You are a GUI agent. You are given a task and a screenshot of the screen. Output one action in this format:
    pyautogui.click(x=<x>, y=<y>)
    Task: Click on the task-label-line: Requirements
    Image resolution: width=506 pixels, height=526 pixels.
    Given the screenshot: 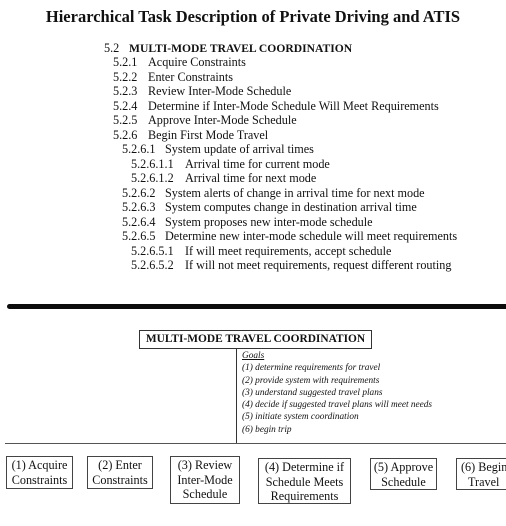 What is the action you would take?
    pyautogui.click(x=304, y=496)
    